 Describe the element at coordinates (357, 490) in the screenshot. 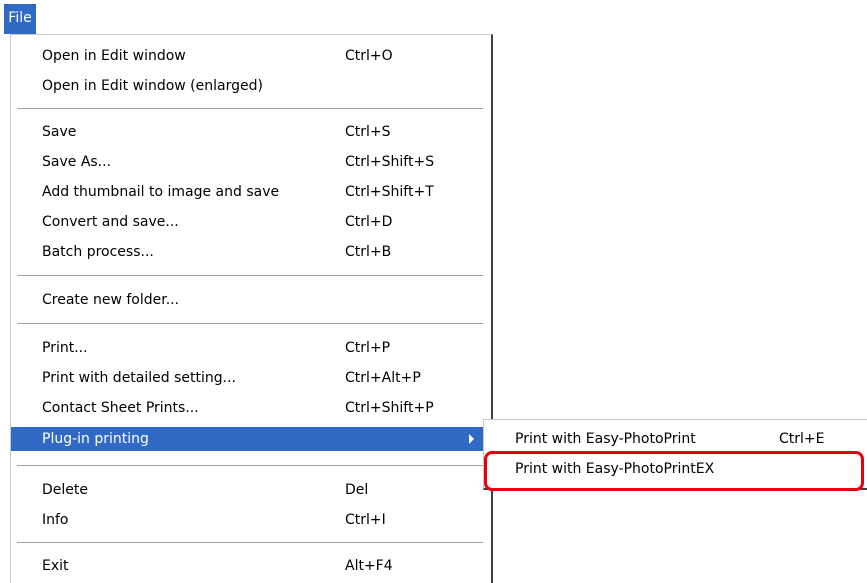

I see `menu-item-shortcut: Del` at that location.